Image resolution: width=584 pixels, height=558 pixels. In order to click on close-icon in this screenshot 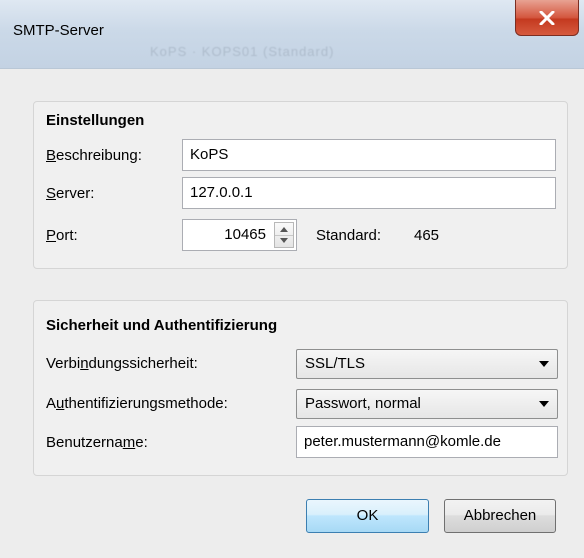, I will do `click(547, 17)`.